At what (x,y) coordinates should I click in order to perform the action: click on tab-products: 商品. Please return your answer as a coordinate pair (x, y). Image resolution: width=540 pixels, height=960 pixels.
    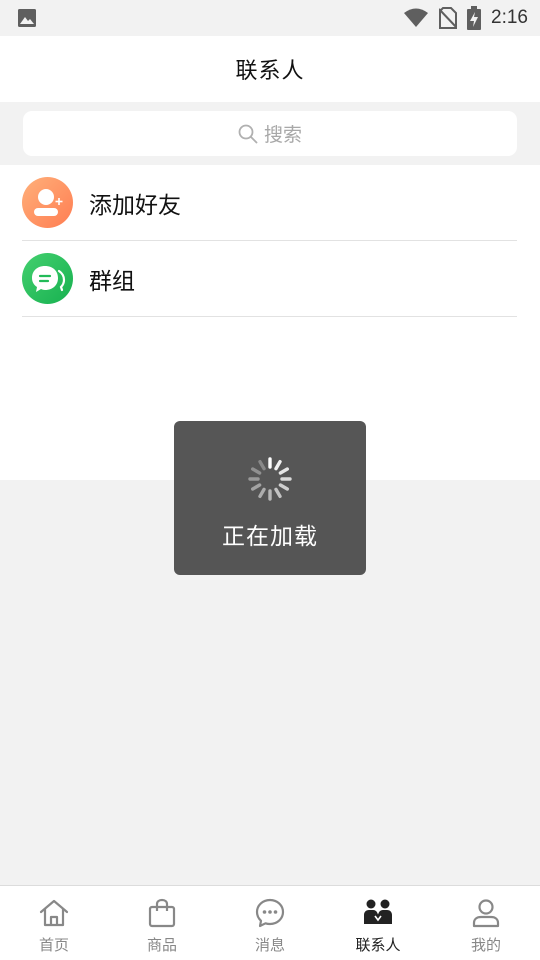
    Looking at the image, I should click on (162, 923).